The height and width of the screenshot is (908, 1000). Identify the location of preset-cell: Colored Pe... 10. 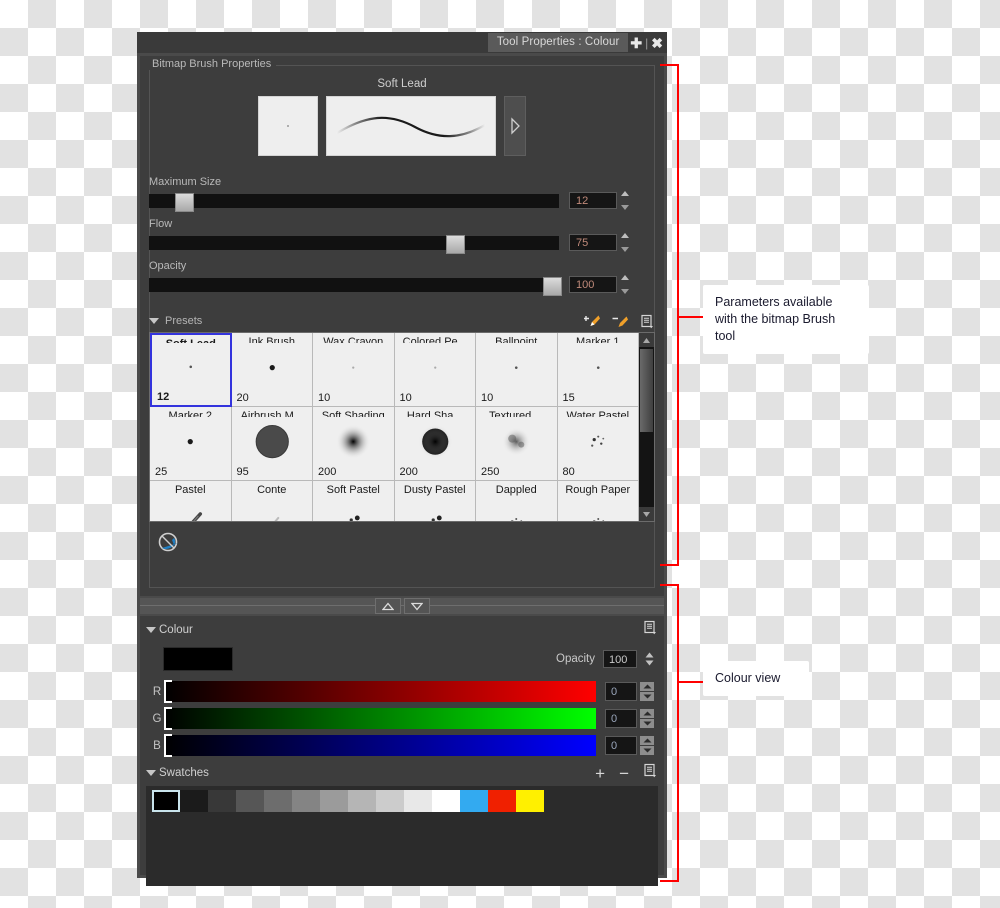
(435, 370).